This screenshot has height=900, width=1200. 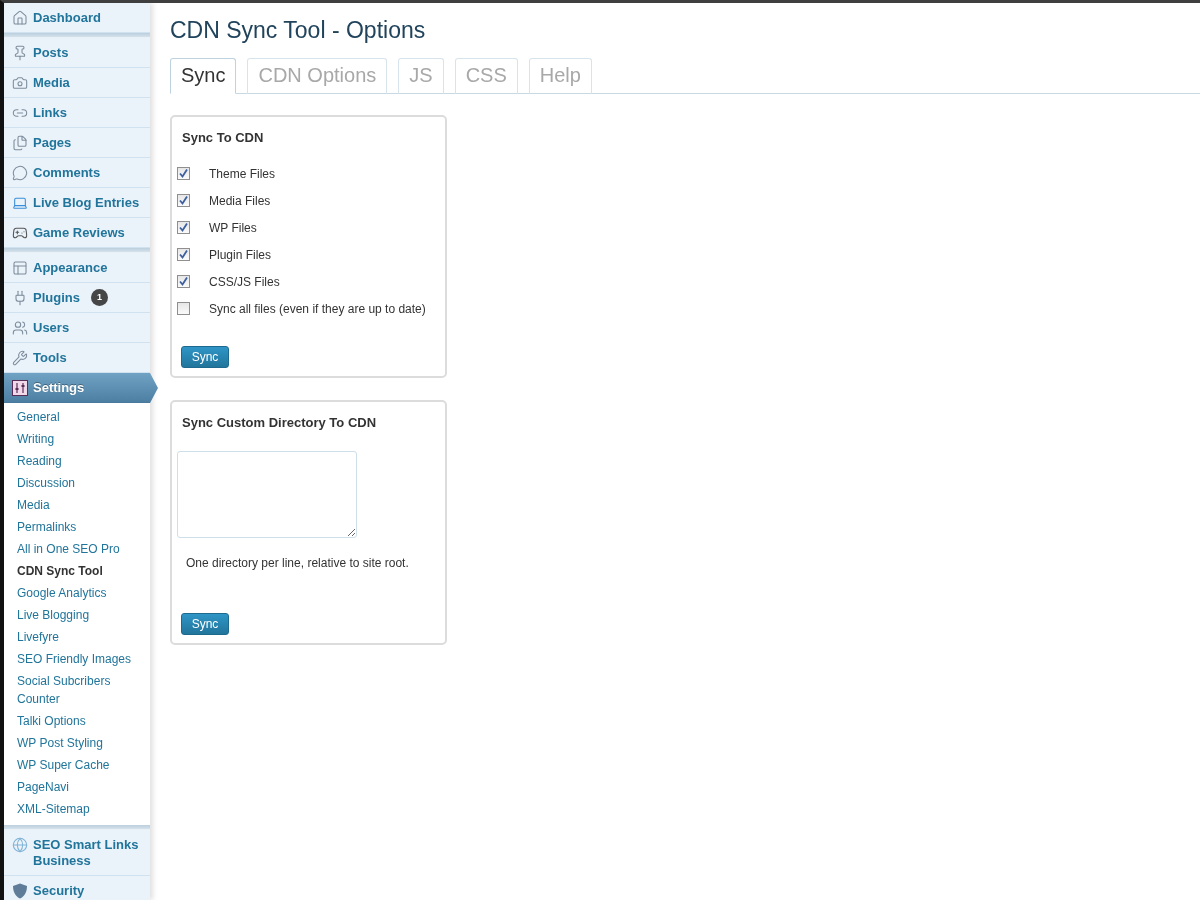 What do you see at coordinates (77, 765) in the screenshot?
I see `submenu-item: WP Super Cache` at bounding box center [77, 765].